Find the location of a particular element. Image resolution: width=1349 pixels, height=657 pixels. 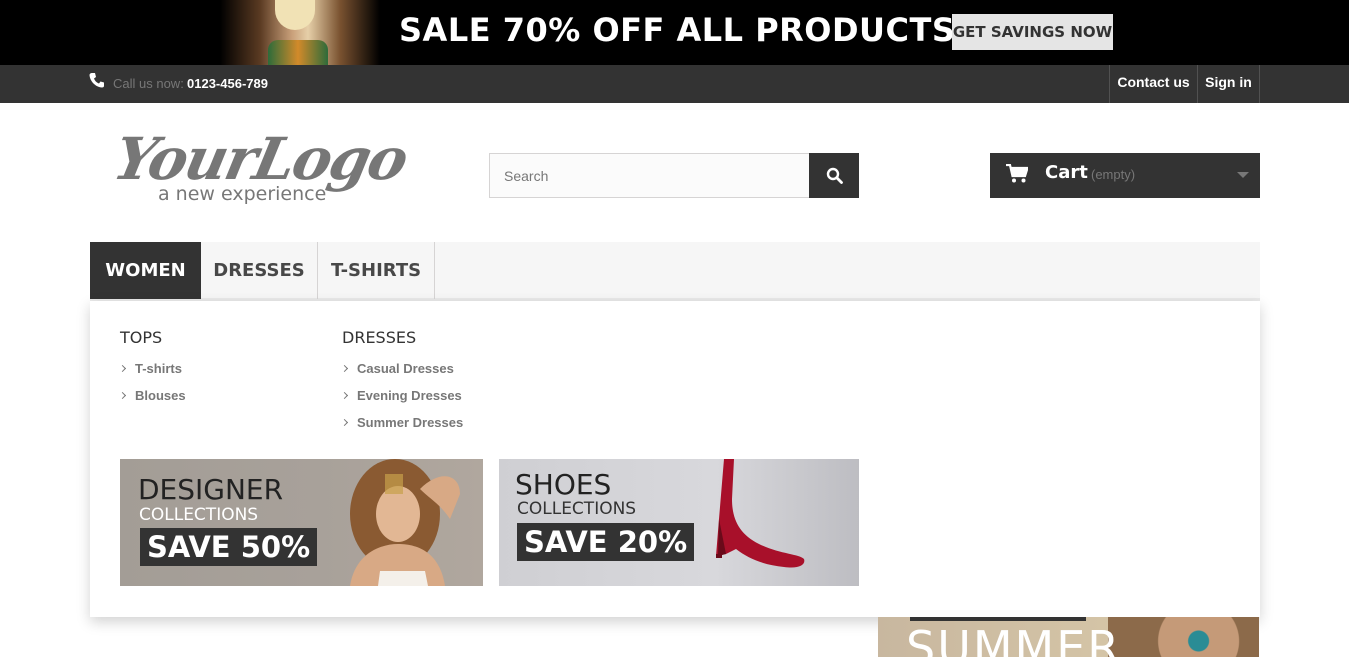

banner-offer: SAVE 20% is located at coordinates (606, 542).